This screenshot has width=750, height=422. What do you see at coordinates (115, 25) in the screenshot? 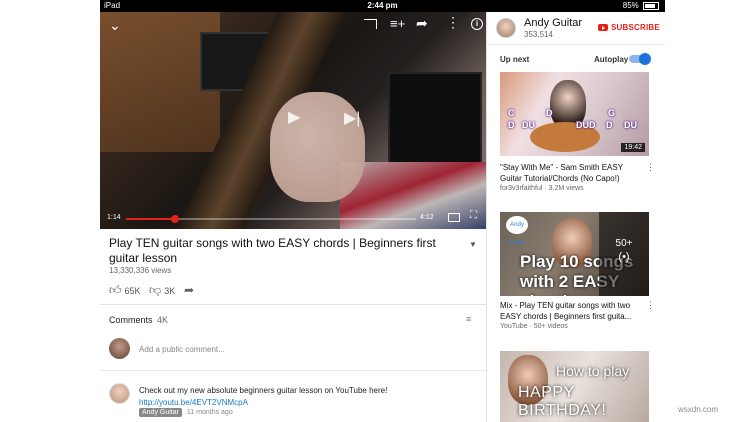
I see `collapse-chevron-icon: ⌄` at bounding box center [115, 25].